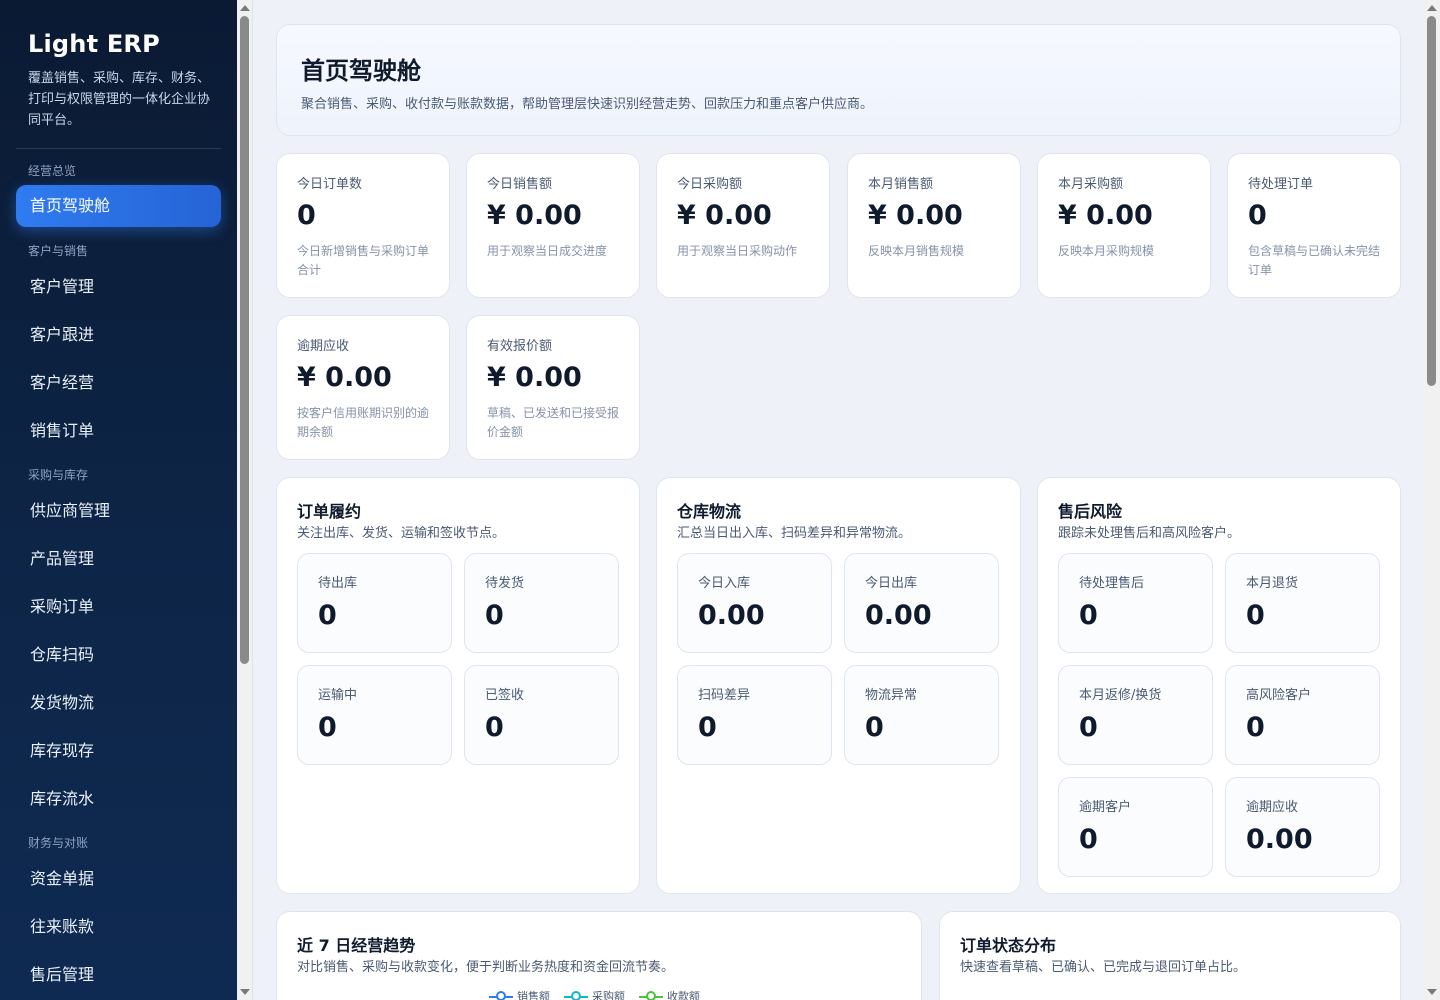 This screenshot has height=1000, width=1440. I want to click on stat-card-valid-quotes: 有效报价额 ¥ 0.00 草稿、已发送和已接受报价金额, so click(553, 387).